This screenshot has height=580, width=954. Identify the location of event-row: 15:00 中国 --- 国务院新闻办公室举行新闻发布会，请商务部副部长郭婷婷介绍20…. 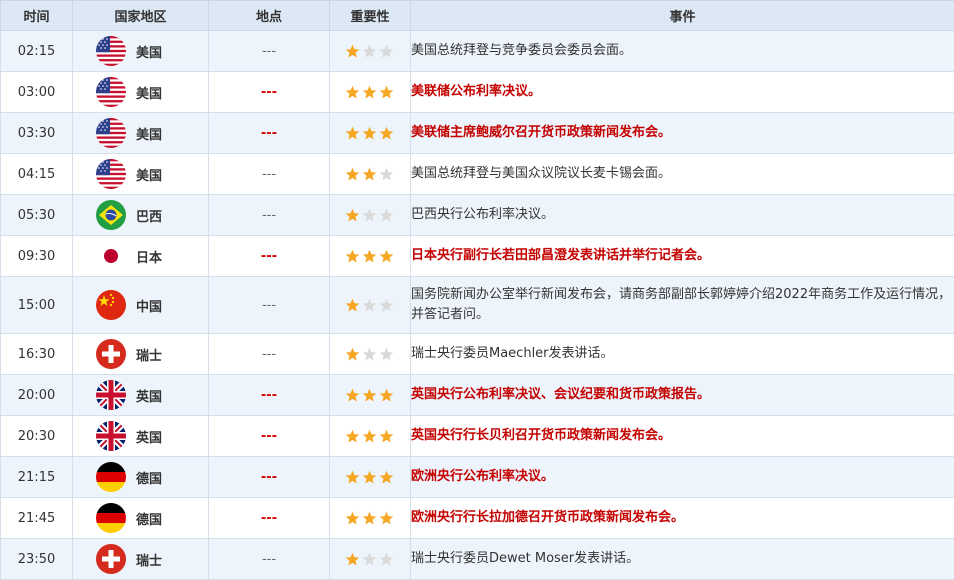
(477, 305).